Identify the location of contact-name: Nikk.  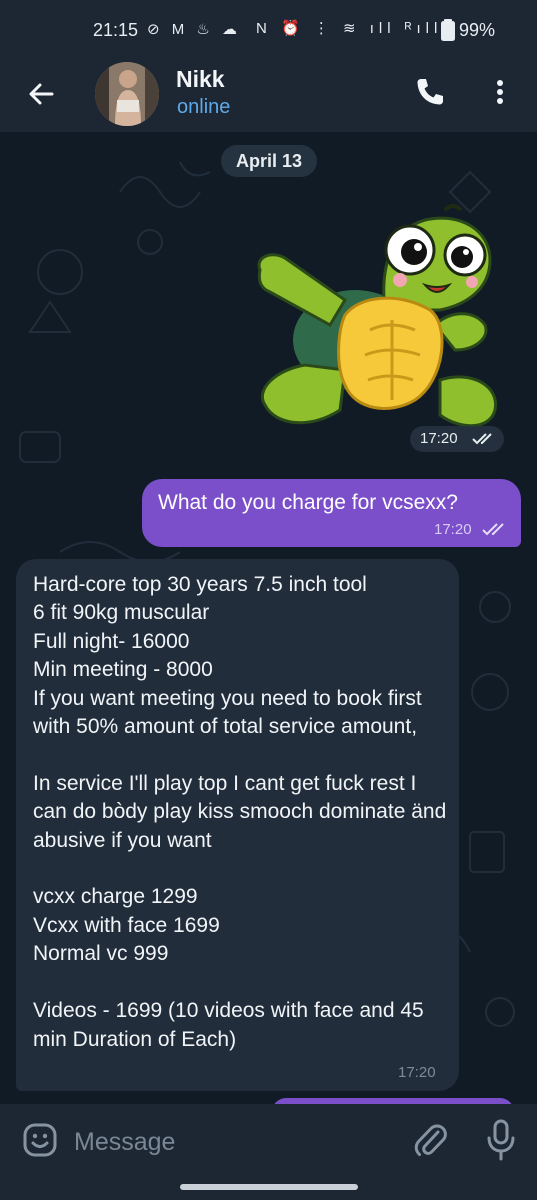
(200, 79).